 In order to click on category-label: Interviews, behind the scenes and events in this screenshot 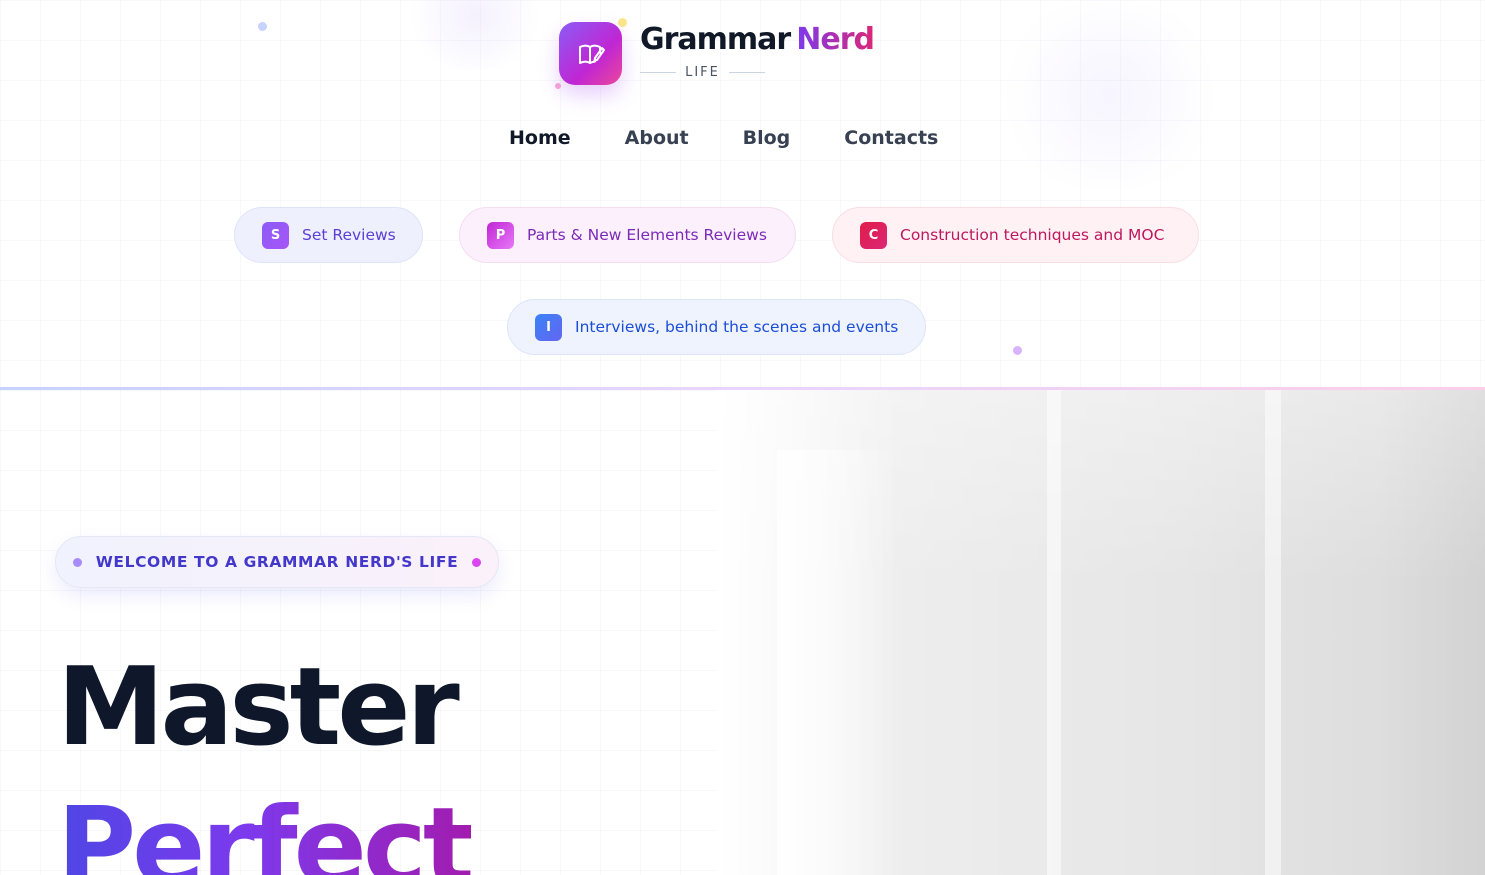, I will do `click(737, 327)`.